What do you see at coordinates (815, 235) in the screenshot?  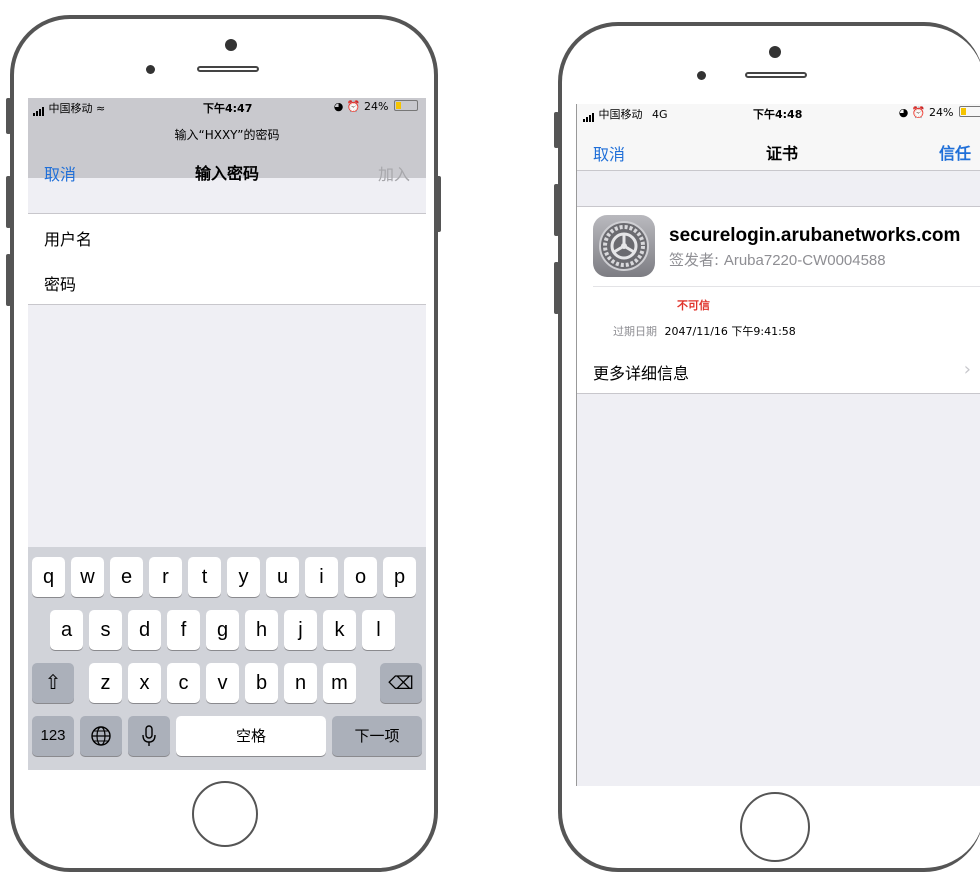 I see `certificate-domain: securelogin.arubanetworks.com` at bounding box center [815, 235].